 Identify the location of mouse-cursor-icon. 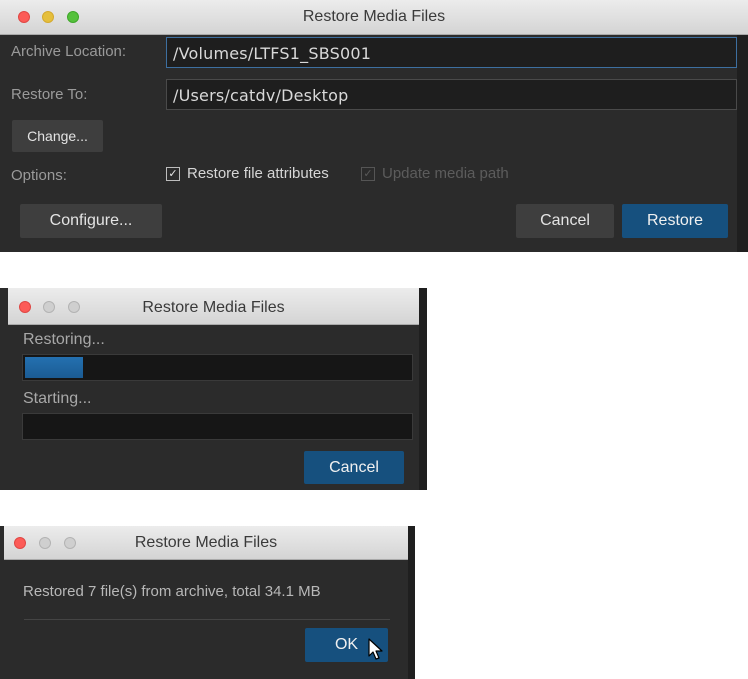
(375, 649).